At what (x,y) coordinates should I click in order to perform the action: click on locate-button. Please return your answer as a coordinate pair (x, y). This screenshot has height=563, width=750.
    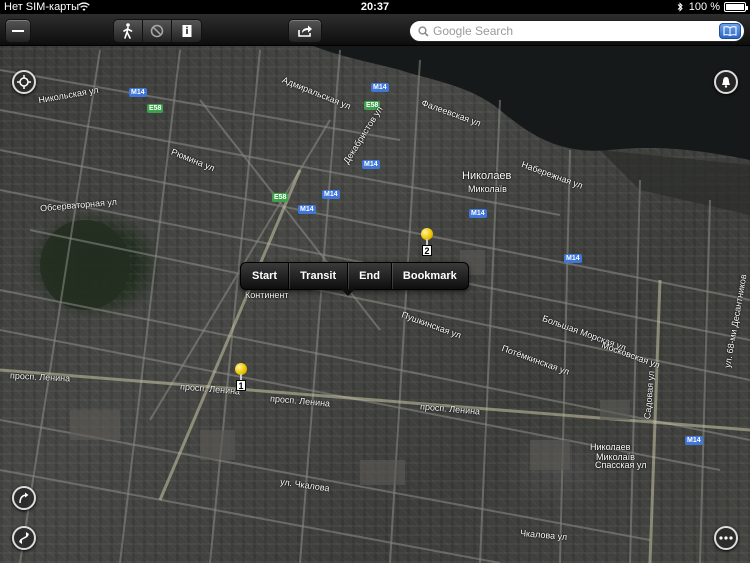
    Looking at the image, I should click on (24, 82).